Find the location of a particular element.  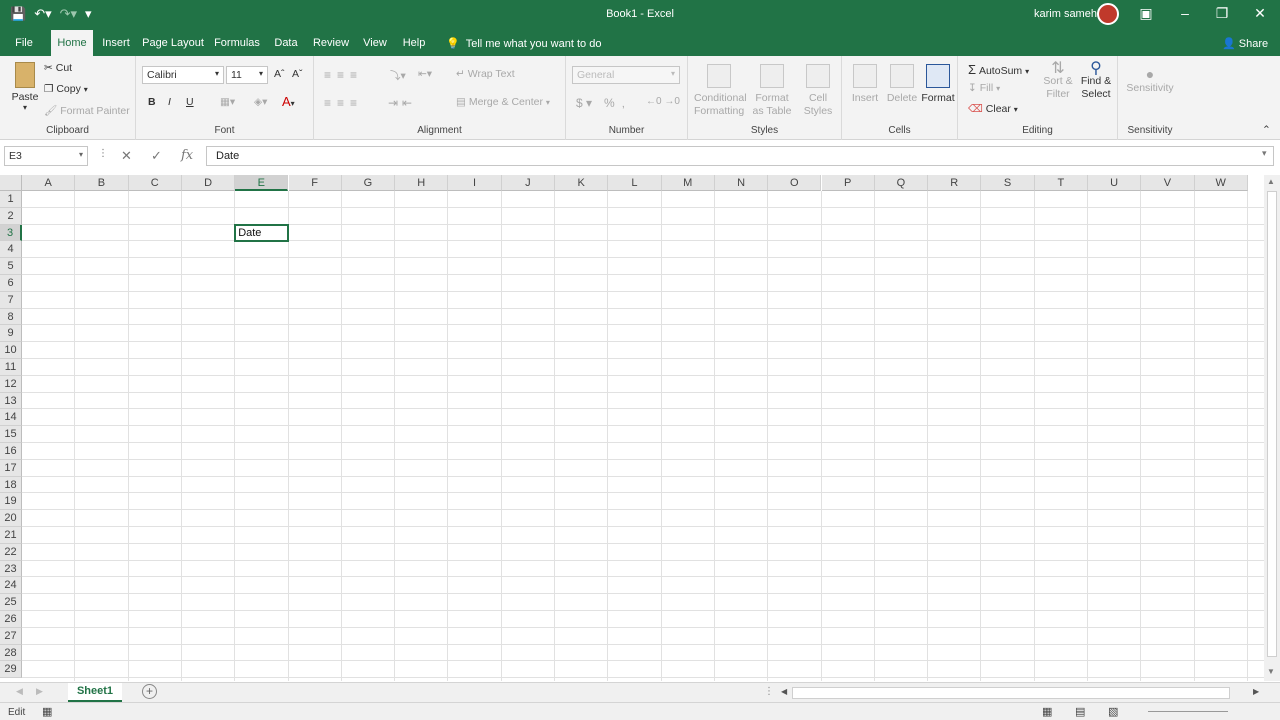

collapse-ribbon-icon: ⌃ is located at coordinates (1266, 130).